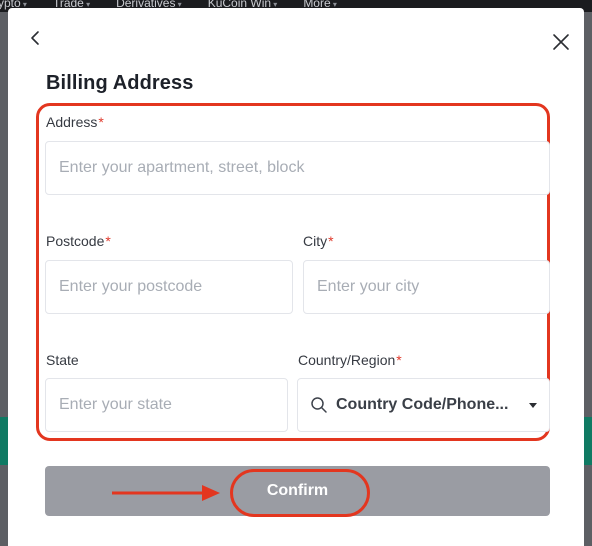  What do you see at coordinates (347, 360) in the screenshot?
I see `country-label-text: Country/Region` at bounding box center [347, 360].